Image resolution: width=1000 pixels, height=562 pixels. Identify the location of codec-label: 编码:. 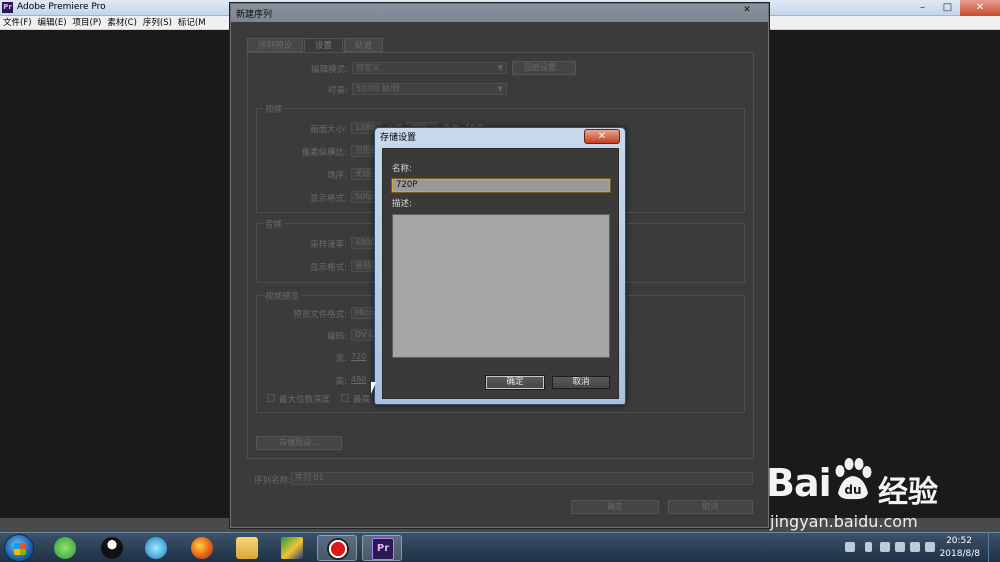
(337, 337).